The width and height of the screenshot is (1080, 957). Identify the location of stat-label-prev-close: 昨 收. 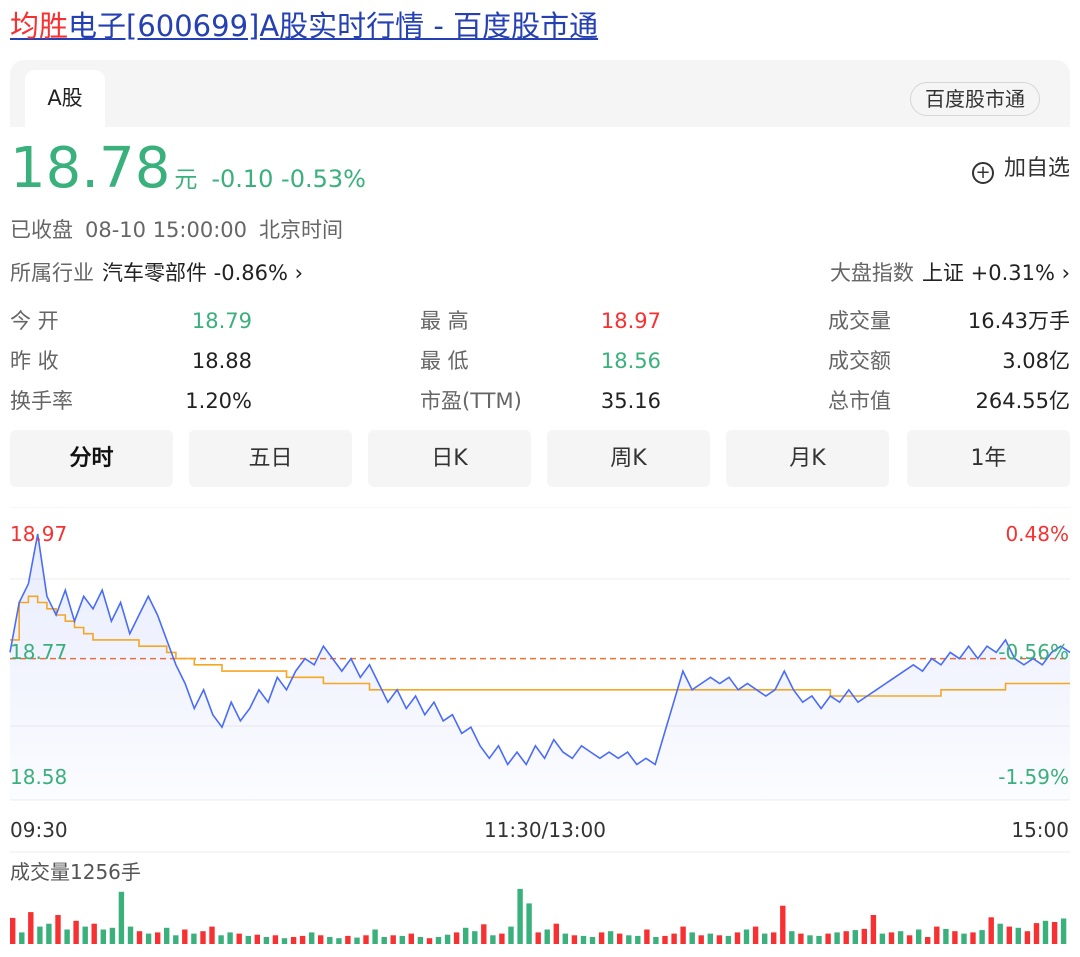
(34, 361).